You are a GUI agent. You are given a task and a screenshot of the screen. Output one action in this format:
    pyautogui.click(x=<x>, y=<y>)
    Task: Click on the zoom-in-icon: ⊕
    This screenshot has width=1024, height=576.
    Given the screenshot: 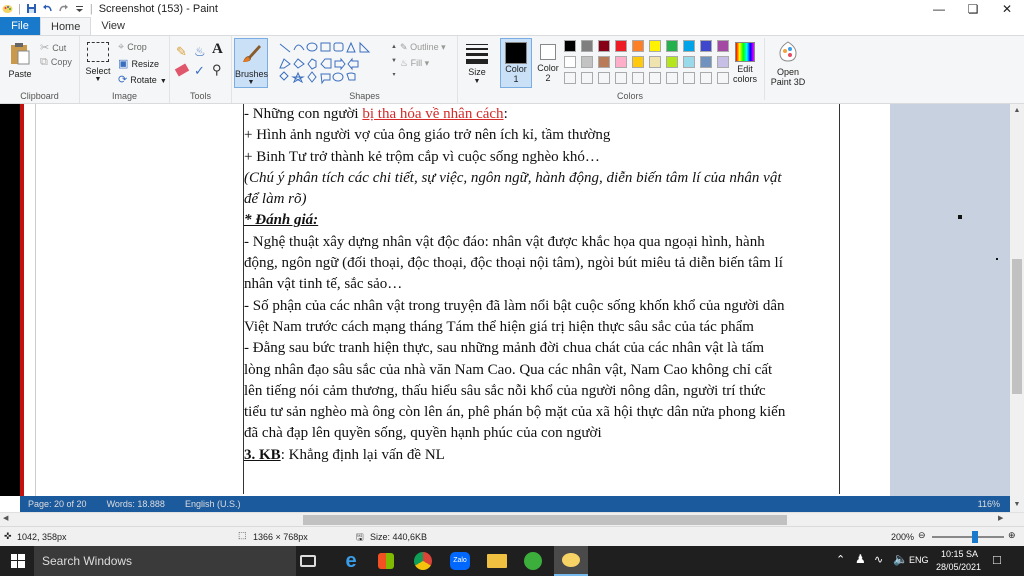 What is the action you would take?
    pyautogui.click(x=1012, y=535)
    